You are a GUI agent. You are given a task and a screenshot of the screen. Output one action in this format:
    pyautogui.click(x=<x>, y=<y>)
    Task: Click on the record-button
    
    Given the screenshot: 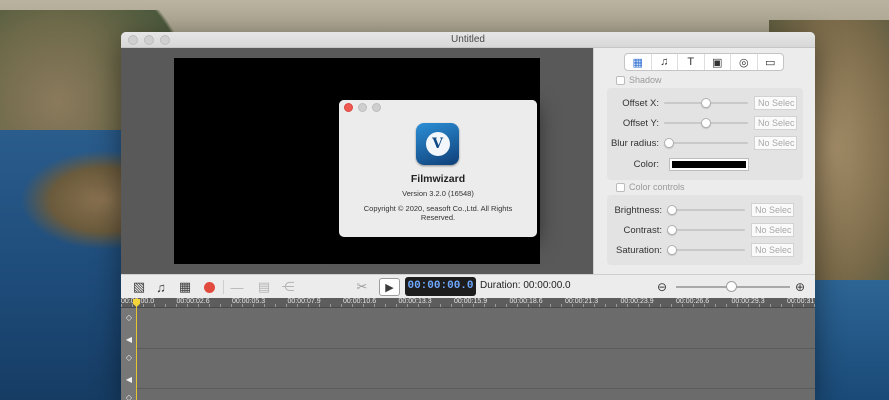 What is the action you would take?
    pyautogui.click(x=209, y=287)
    